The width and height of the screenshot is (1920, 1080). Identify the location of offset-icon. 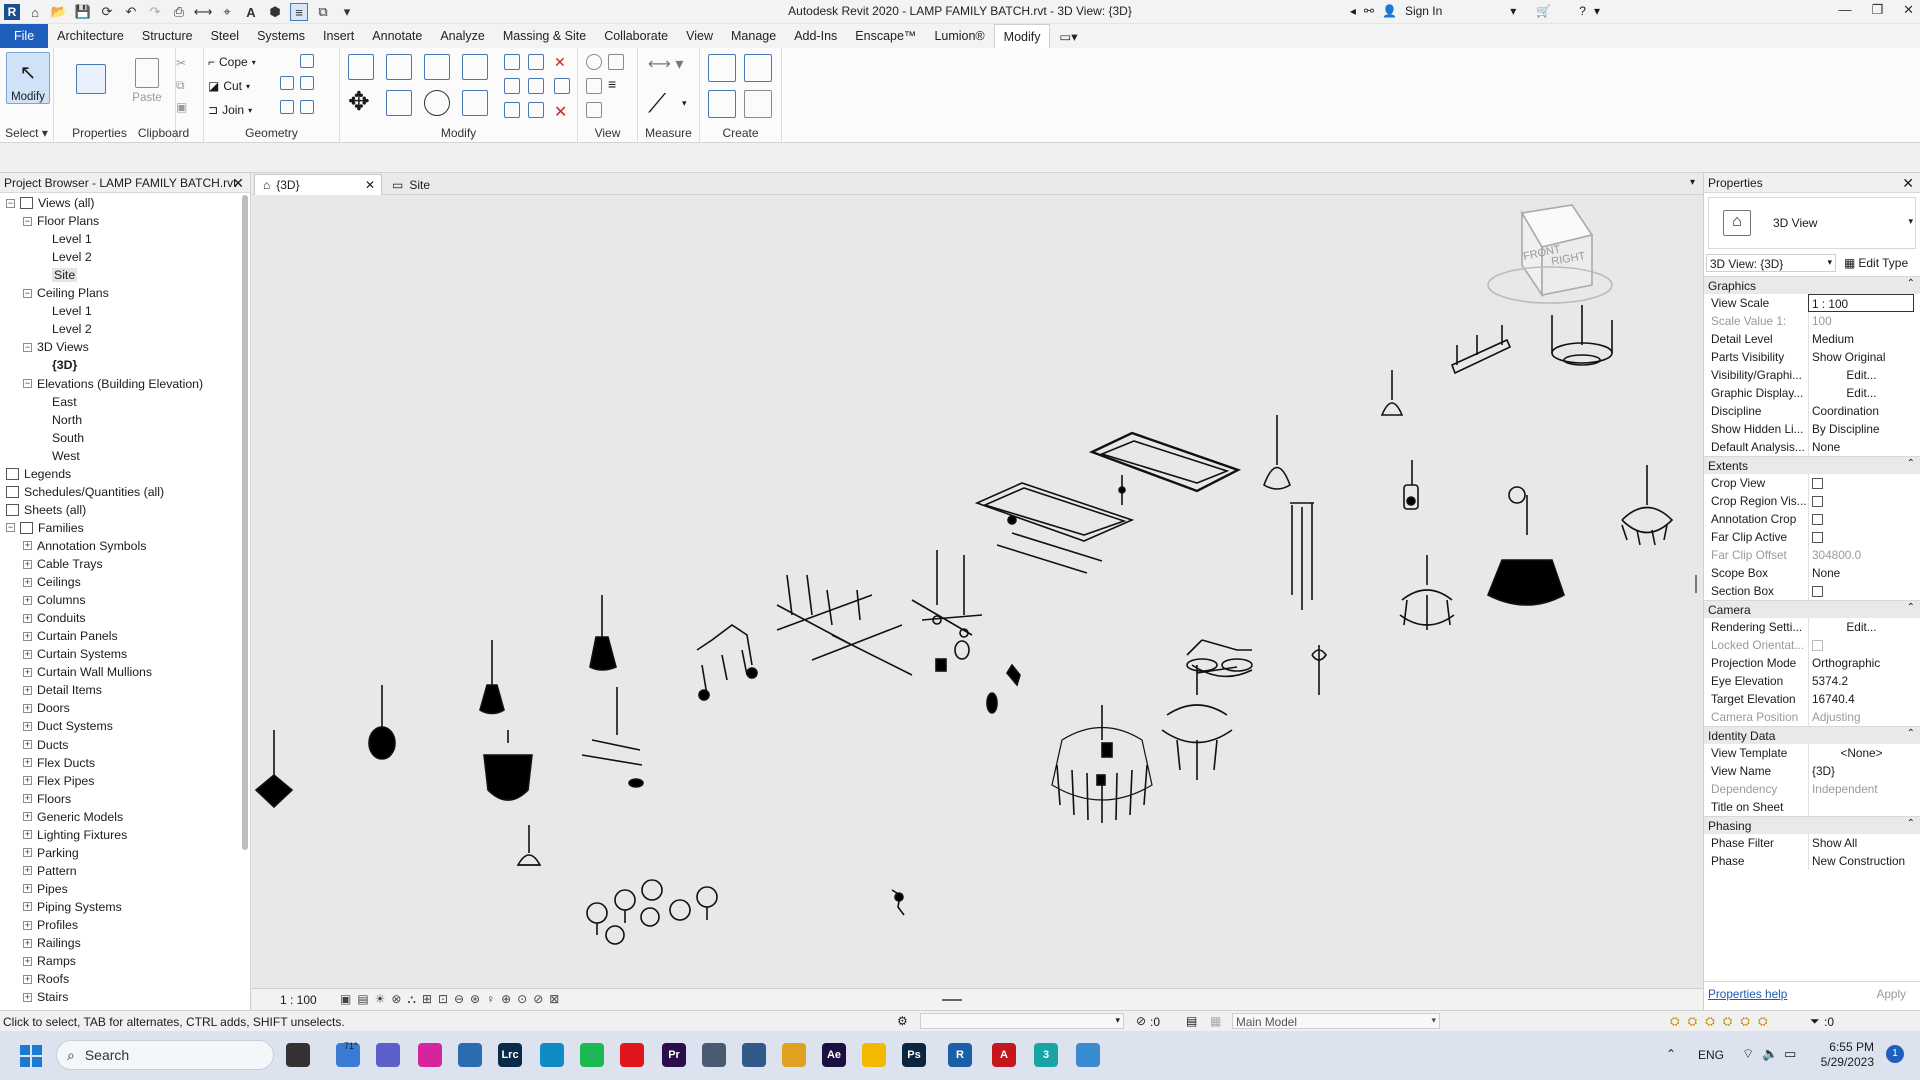
(399, 67).